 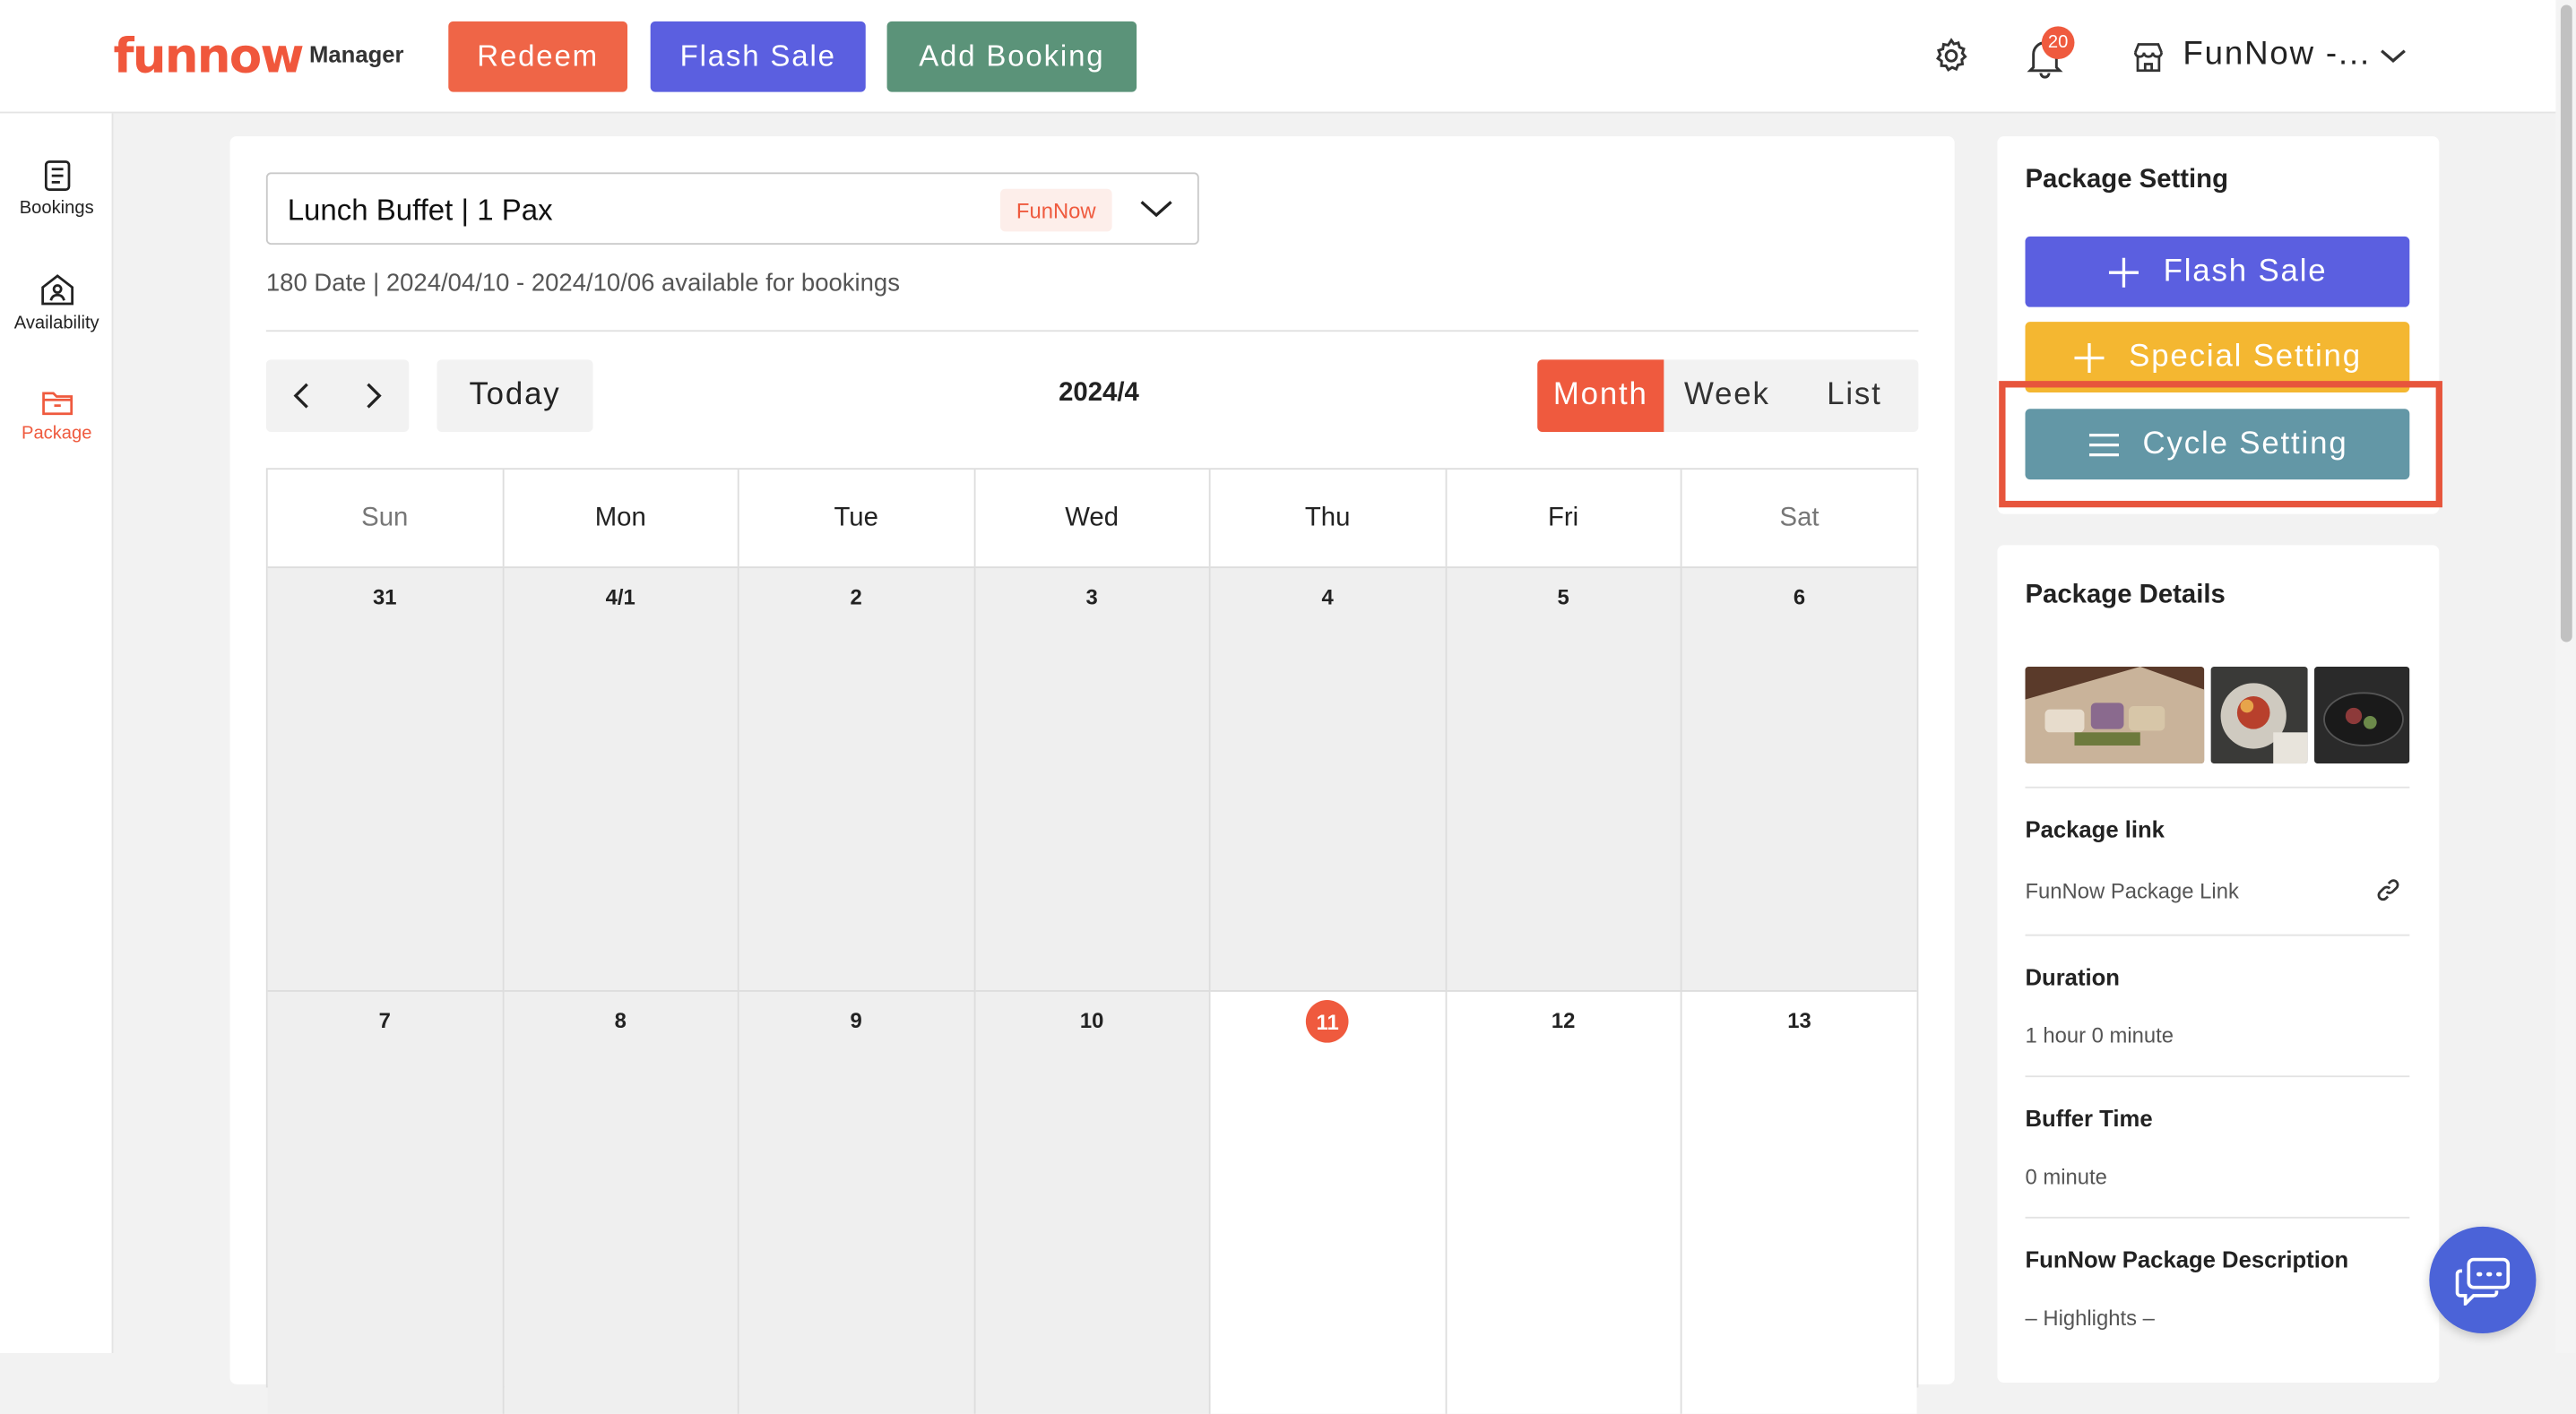 I want to click on notification-badge: 20, so click(x=2058, y=42).